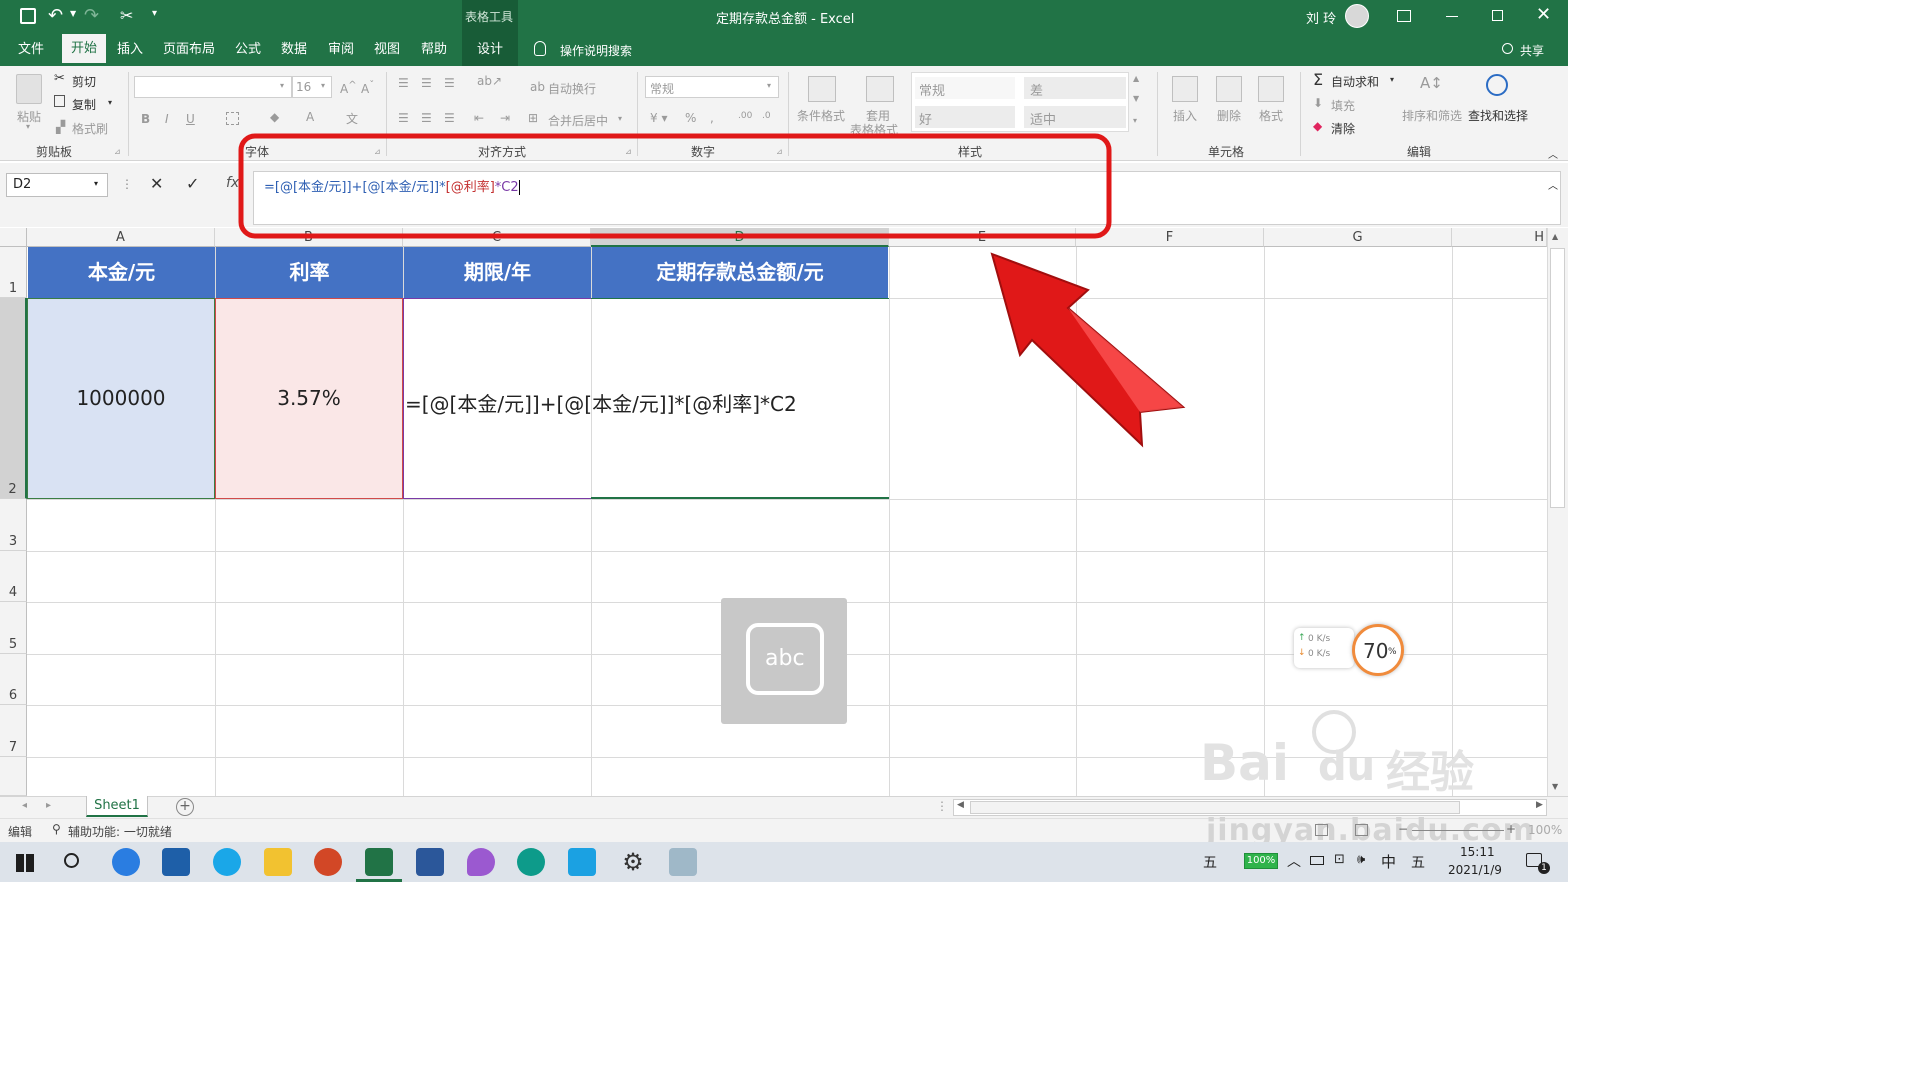  What do you see at coordinates (1555, 236) in the screenshot?
I see `scroll-up-icon: ▲` at bounding box center [1555, 236].